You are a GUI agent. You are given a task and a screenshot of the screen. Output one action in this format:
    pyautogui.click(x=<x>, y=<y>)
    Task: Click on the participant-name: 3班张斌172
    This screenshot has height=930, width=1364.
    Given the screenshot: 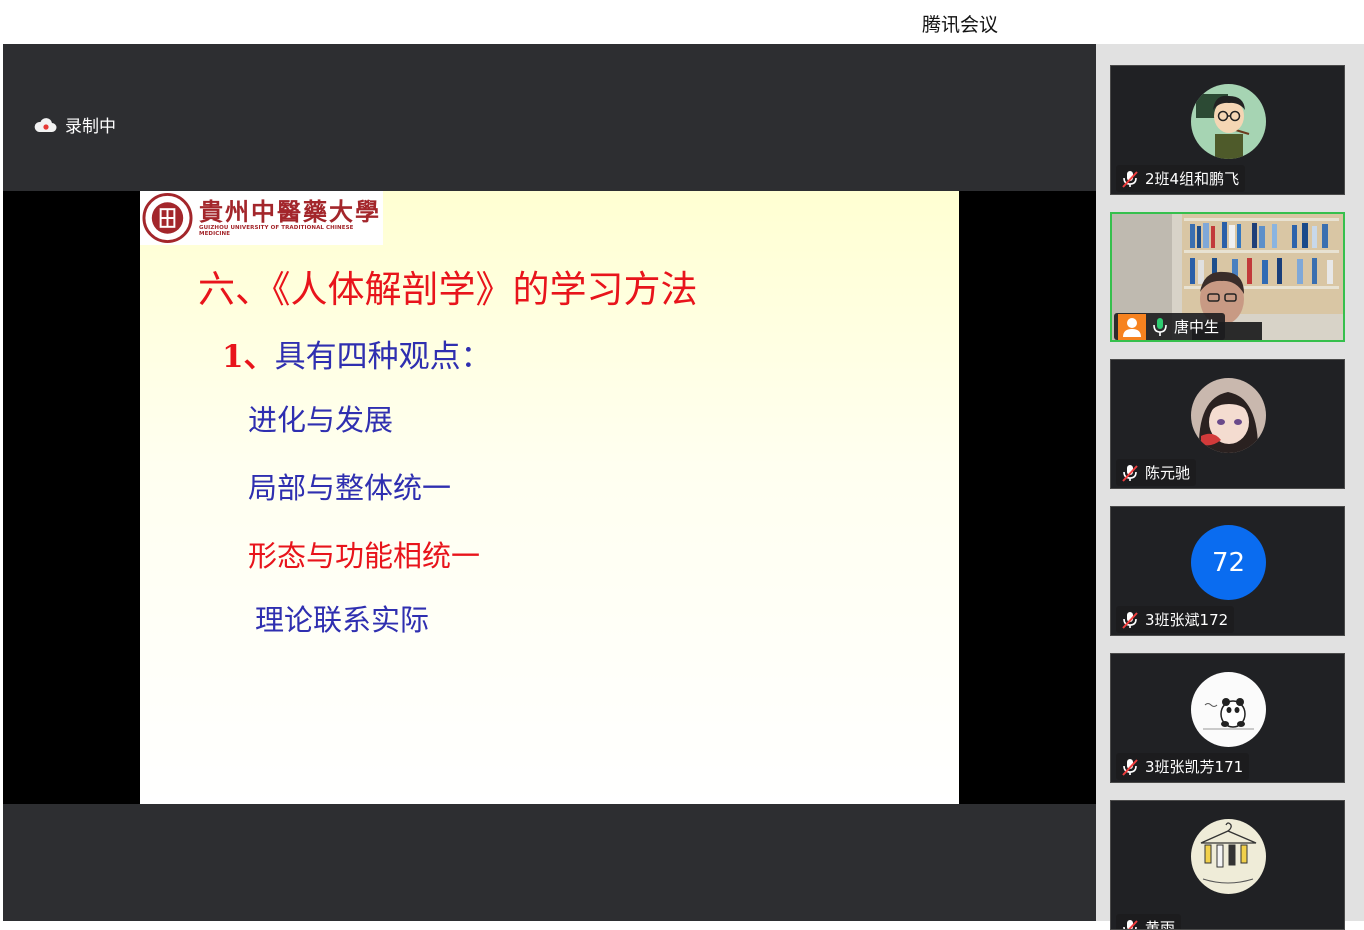 What is the action you would take?
    pyautogui.click(x=1186, y=619)
    